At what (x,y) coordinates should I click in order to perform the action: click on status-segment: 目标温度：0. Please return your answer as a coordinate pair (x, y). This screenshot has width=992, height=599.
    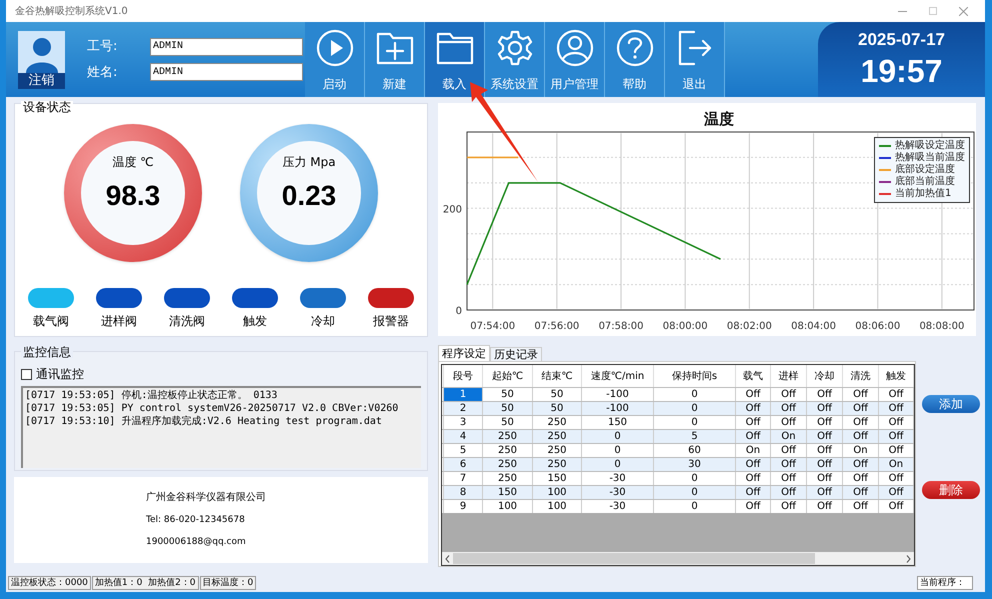
    Looking at the image, I should click on (228, 583).